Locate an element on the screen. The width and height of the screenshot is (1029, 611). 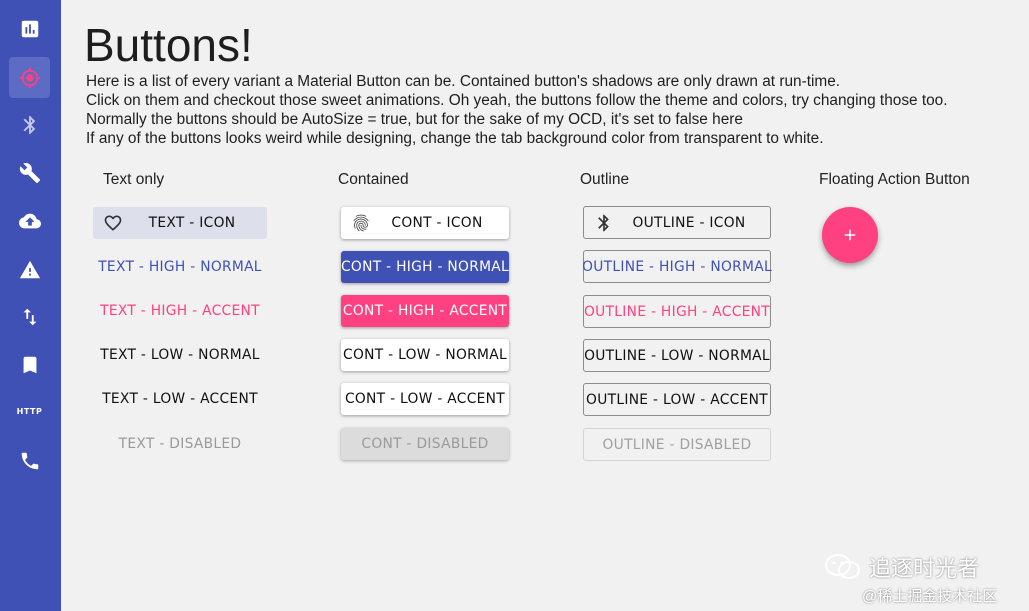
contained-icon-button: CONT - ICON is located at coordinates (425, 223).